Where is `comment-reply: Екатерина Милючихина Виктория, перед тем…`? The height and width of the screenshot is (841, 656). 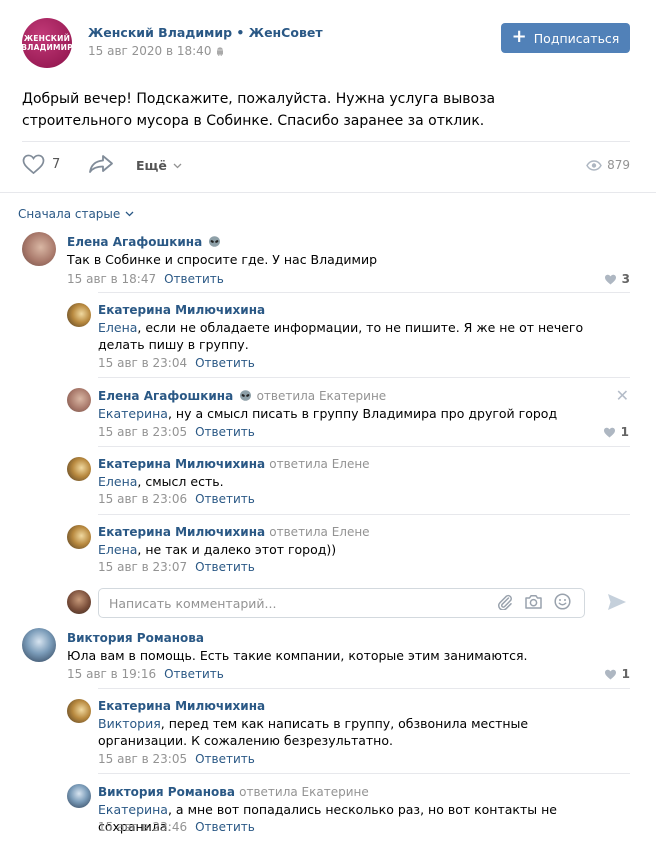 comment-reply: Екатерина Милючихина Виктория, перед тем… is located at coordinates (350, 733).